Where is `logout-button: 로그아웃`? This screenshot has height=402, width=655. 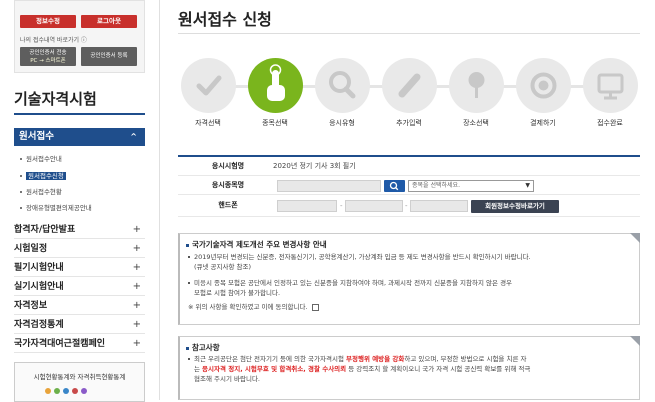 logout-button: 로그아웃 is located at coordinates (109, 21).